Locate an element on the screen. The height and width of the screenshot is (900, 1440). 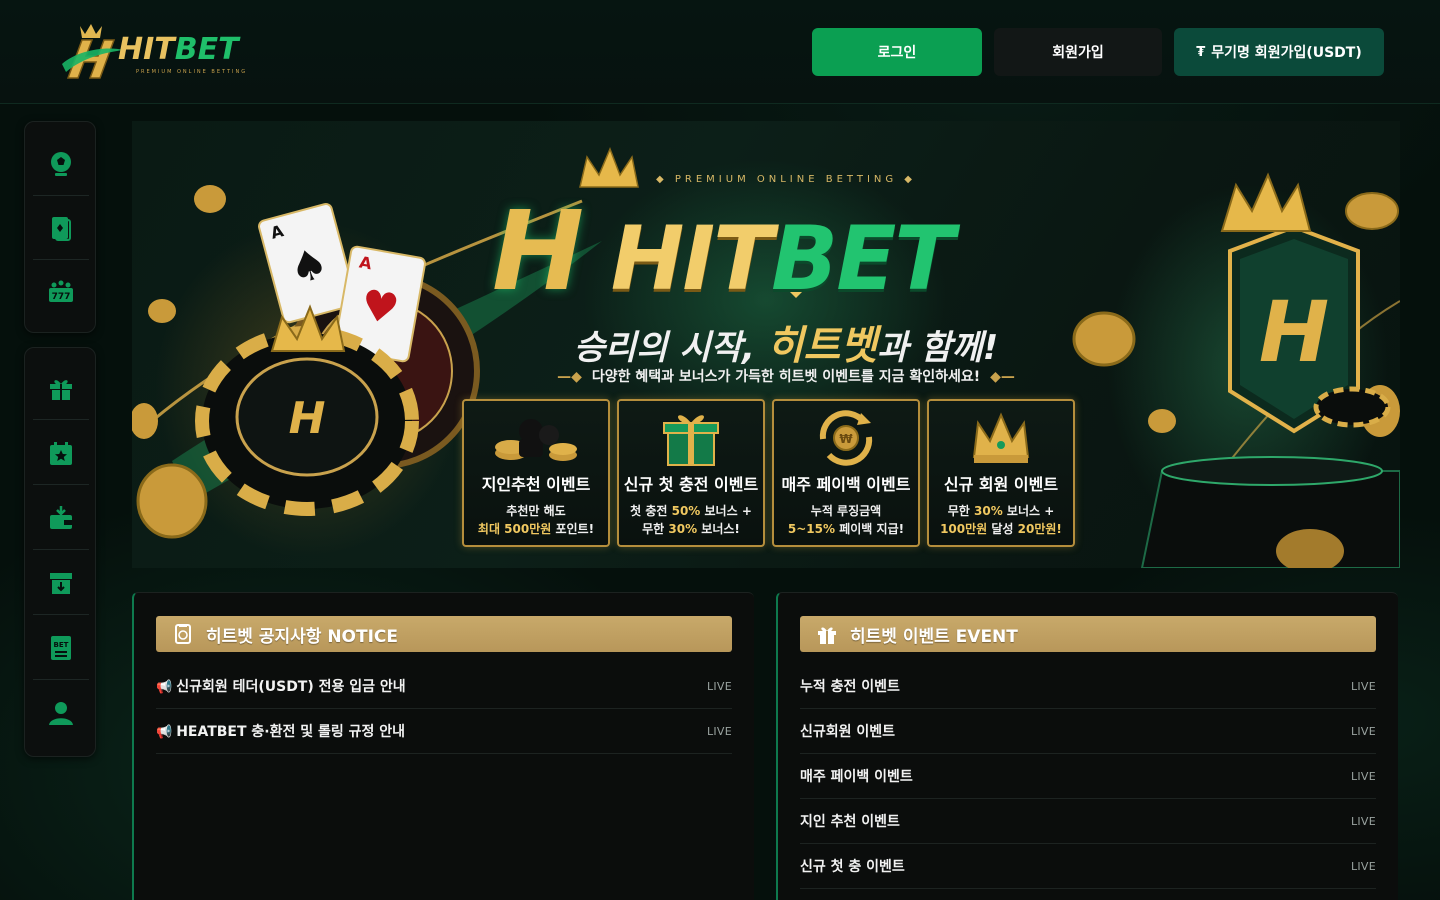
notice-document-icon is located at coordinates (183, 634).